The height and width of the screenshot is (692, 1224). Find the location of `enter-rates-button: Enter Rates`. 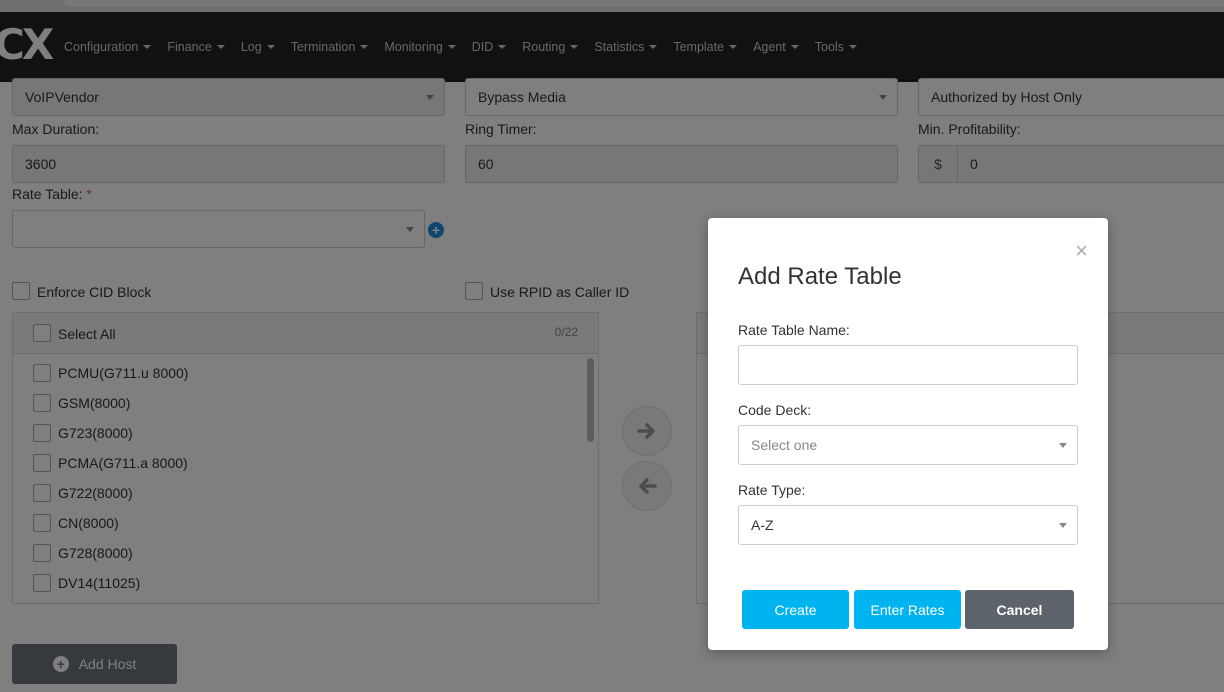

enter-rates-button: Enter Rates is located at coordinates (907, 609).